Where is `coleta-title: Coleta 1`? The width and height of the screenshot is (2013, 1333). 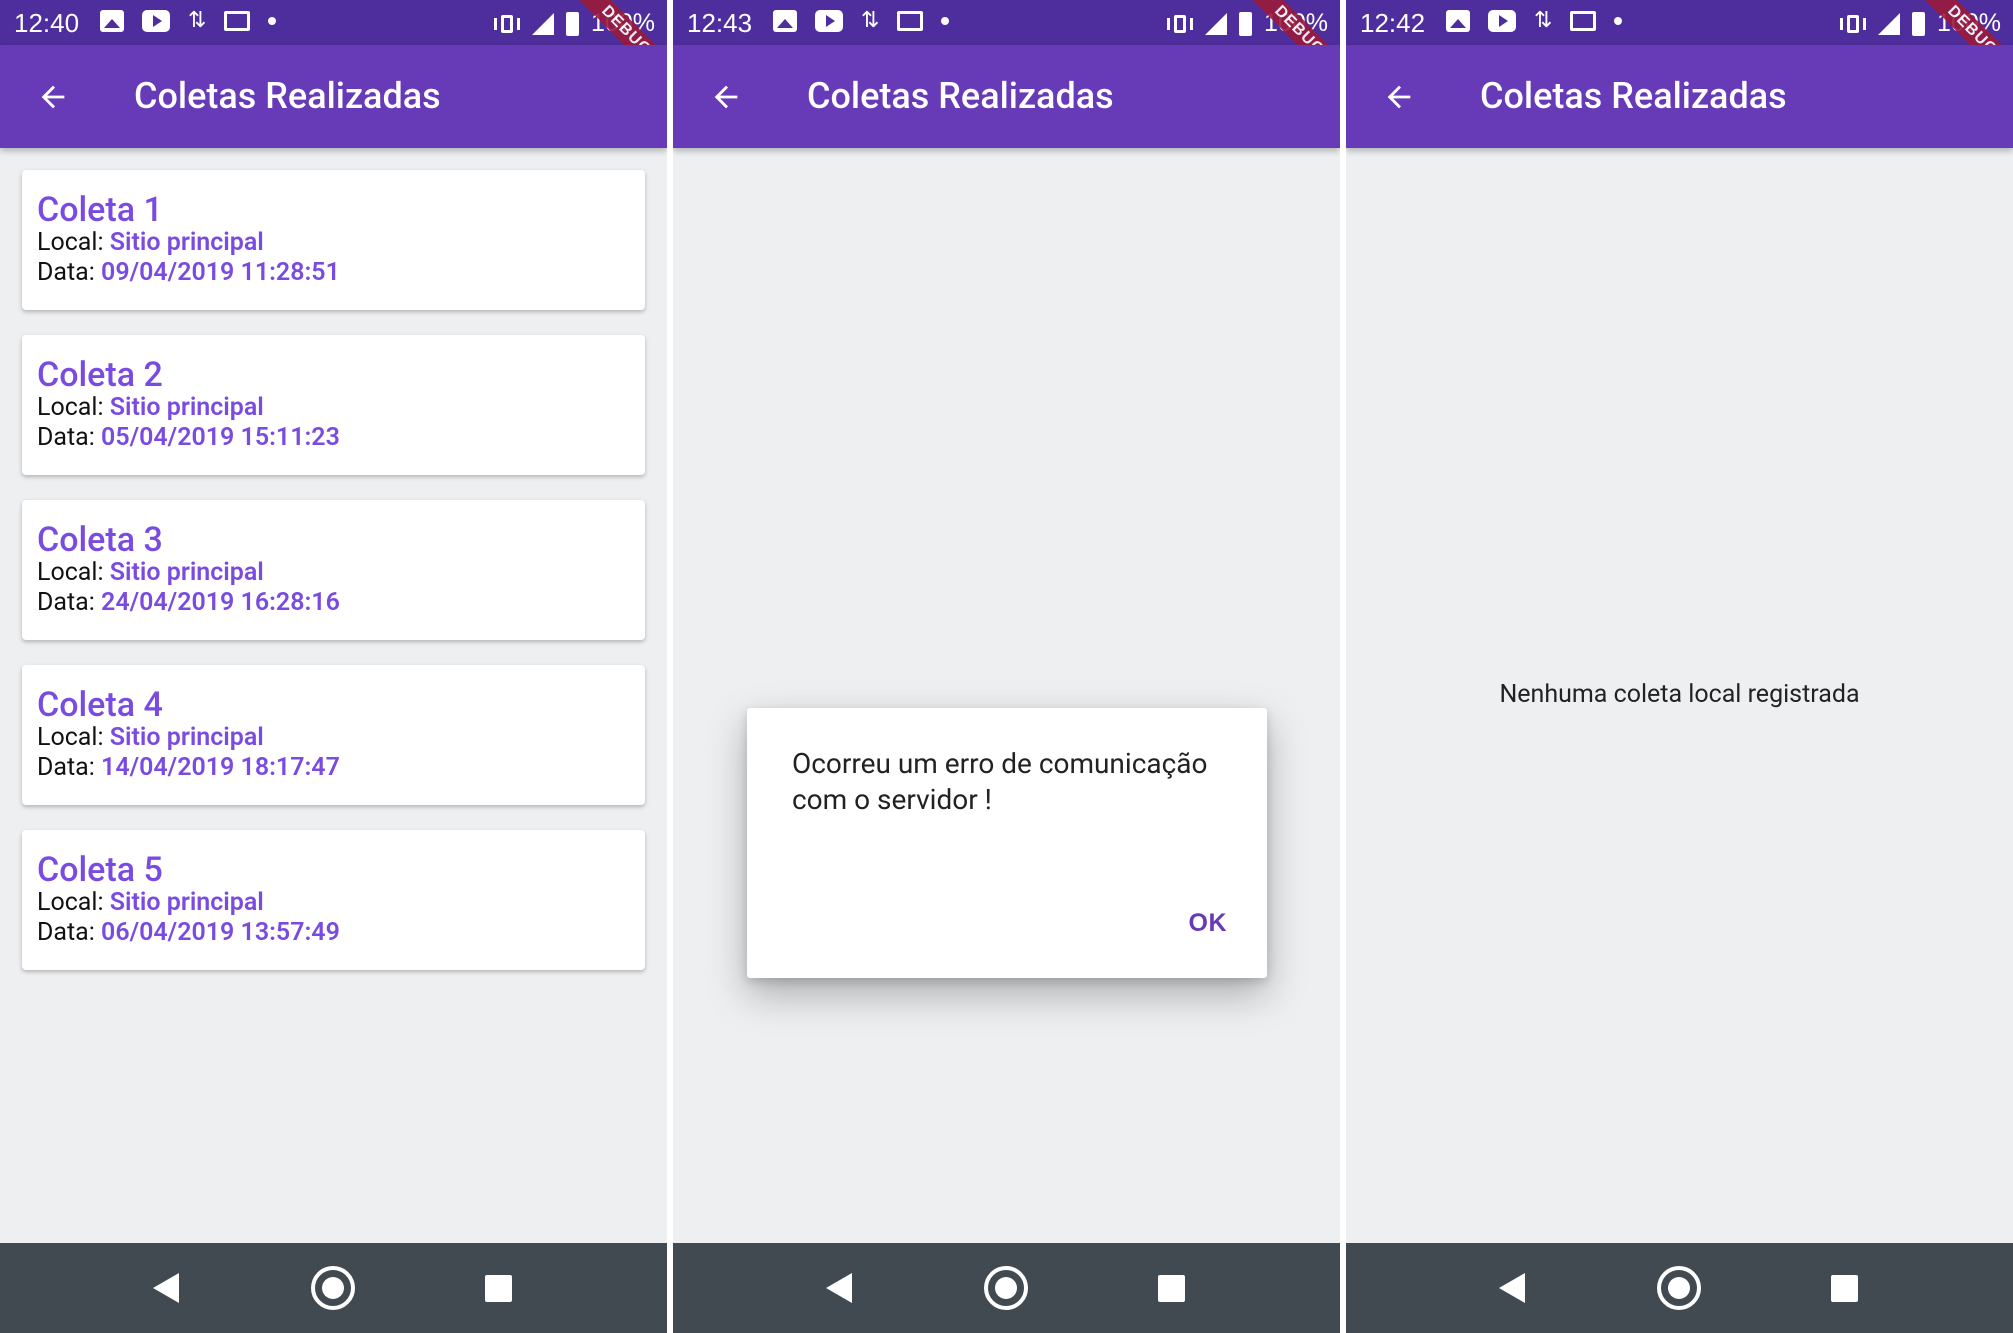
coleta-title: Coleta 1 is located at coordinates (100, 210).